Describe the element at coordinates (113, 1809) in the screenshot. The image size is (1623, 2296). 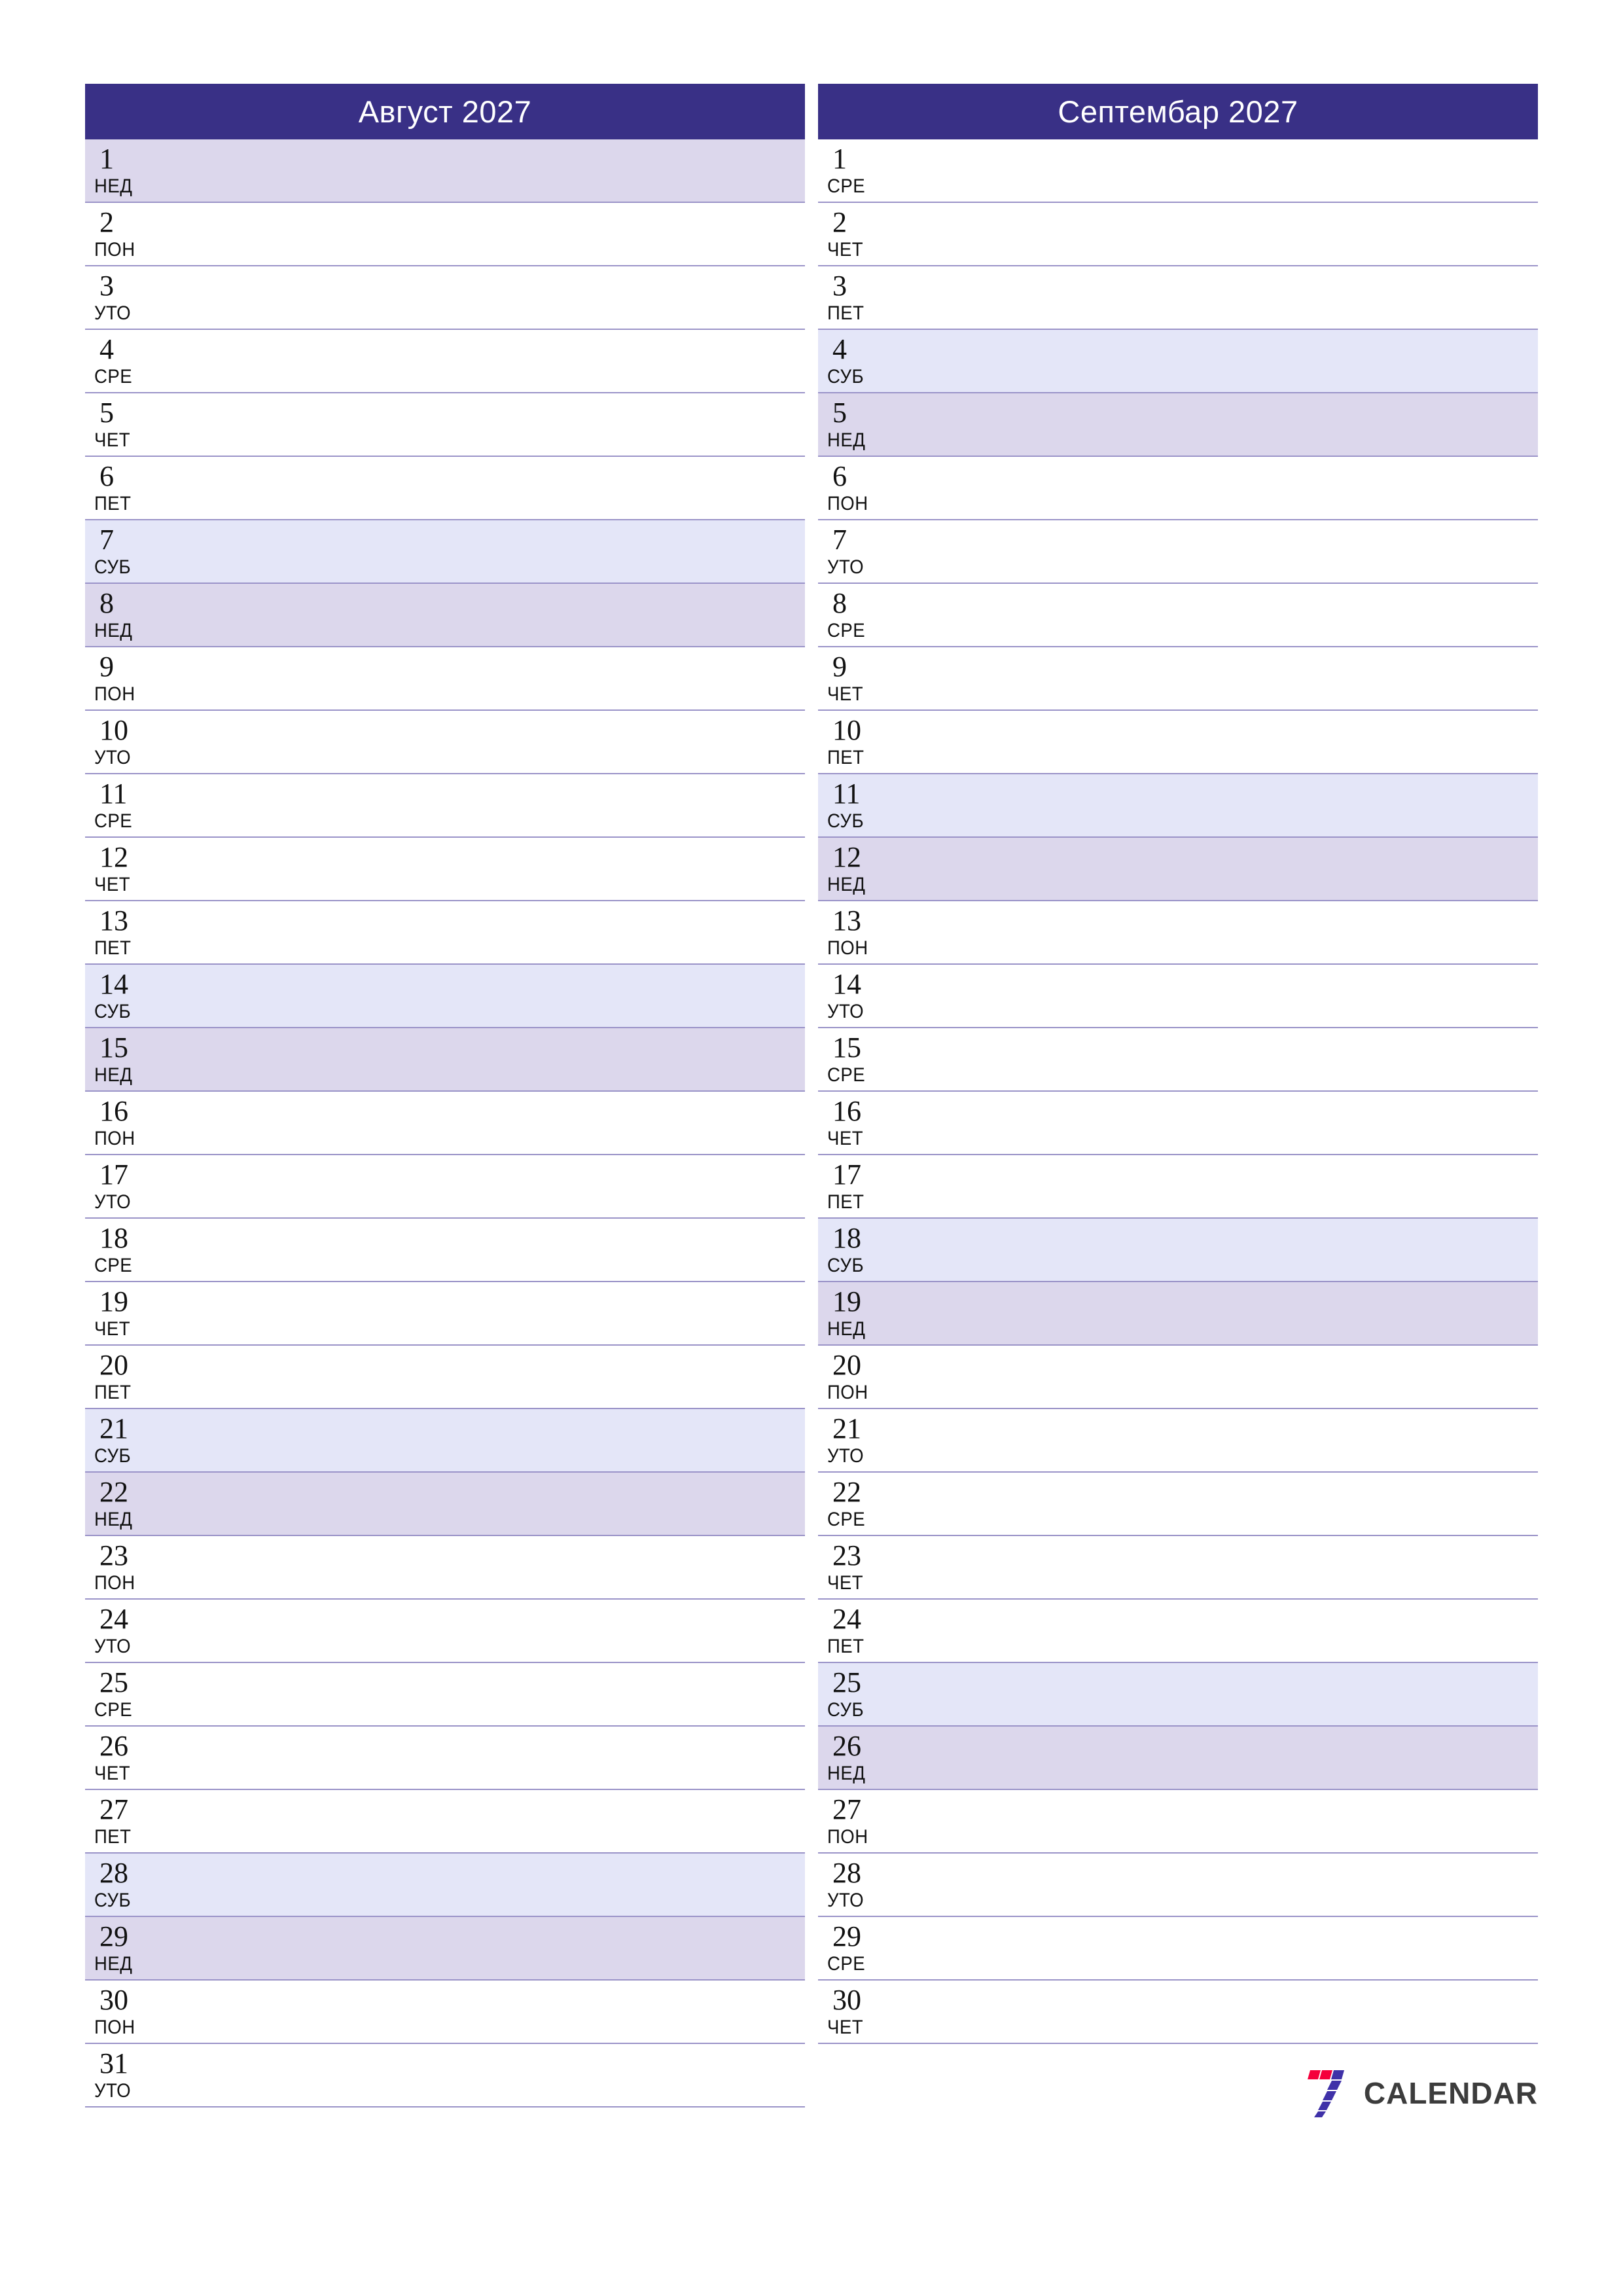
I see `day-number: 27` at that location.